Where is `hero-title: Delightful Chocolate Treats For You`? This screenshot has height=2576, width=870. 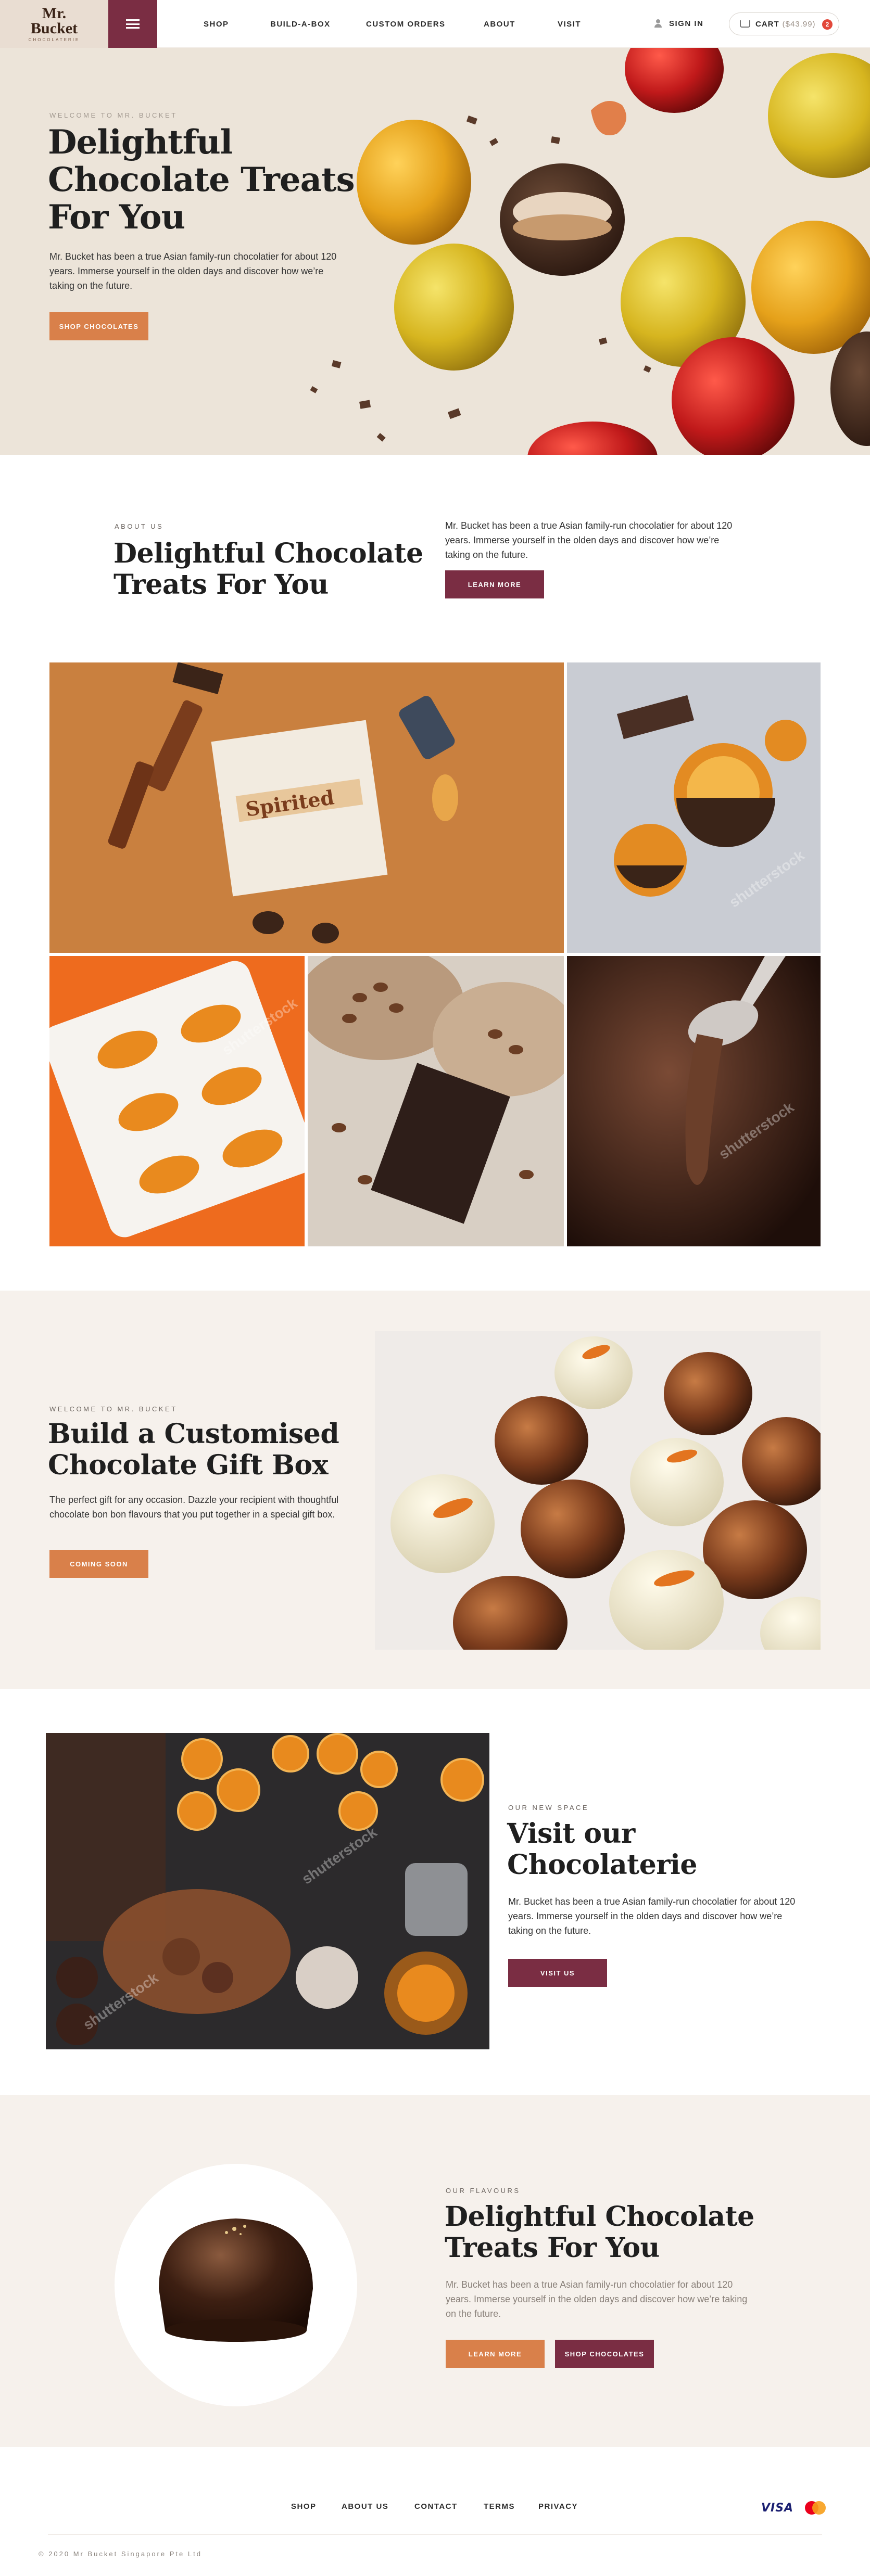 hero-title: Delightful Chocolate Treats For You is located at coordinates (202, 180).